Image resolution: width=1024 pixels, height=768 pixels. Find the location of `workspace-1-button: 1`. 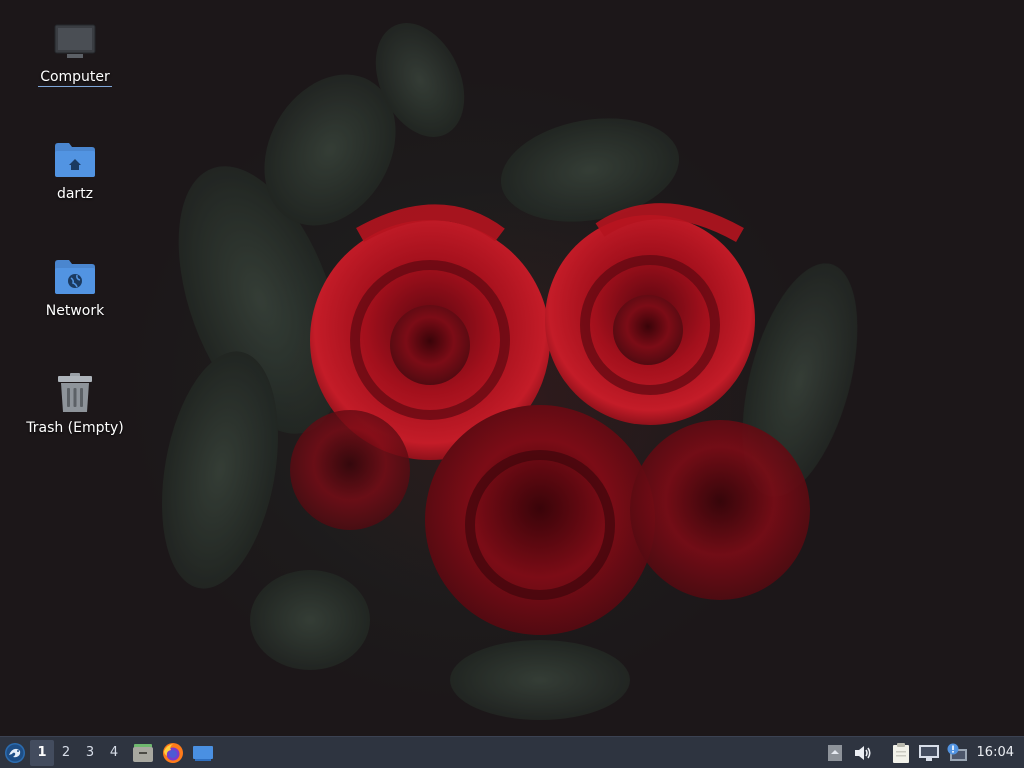

workspace-1-button: 1 is located at coordinates (42, 752).